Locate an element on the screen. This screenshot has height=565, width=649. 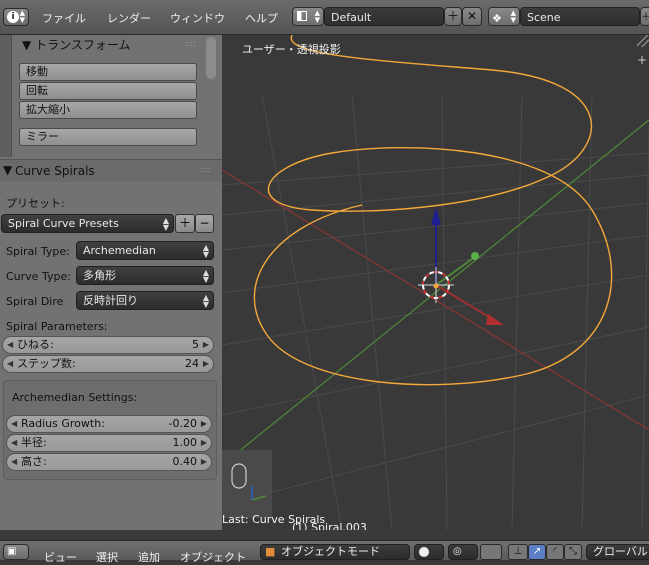
delete-screen-button: ✕ is located at coordinates (472, 16).